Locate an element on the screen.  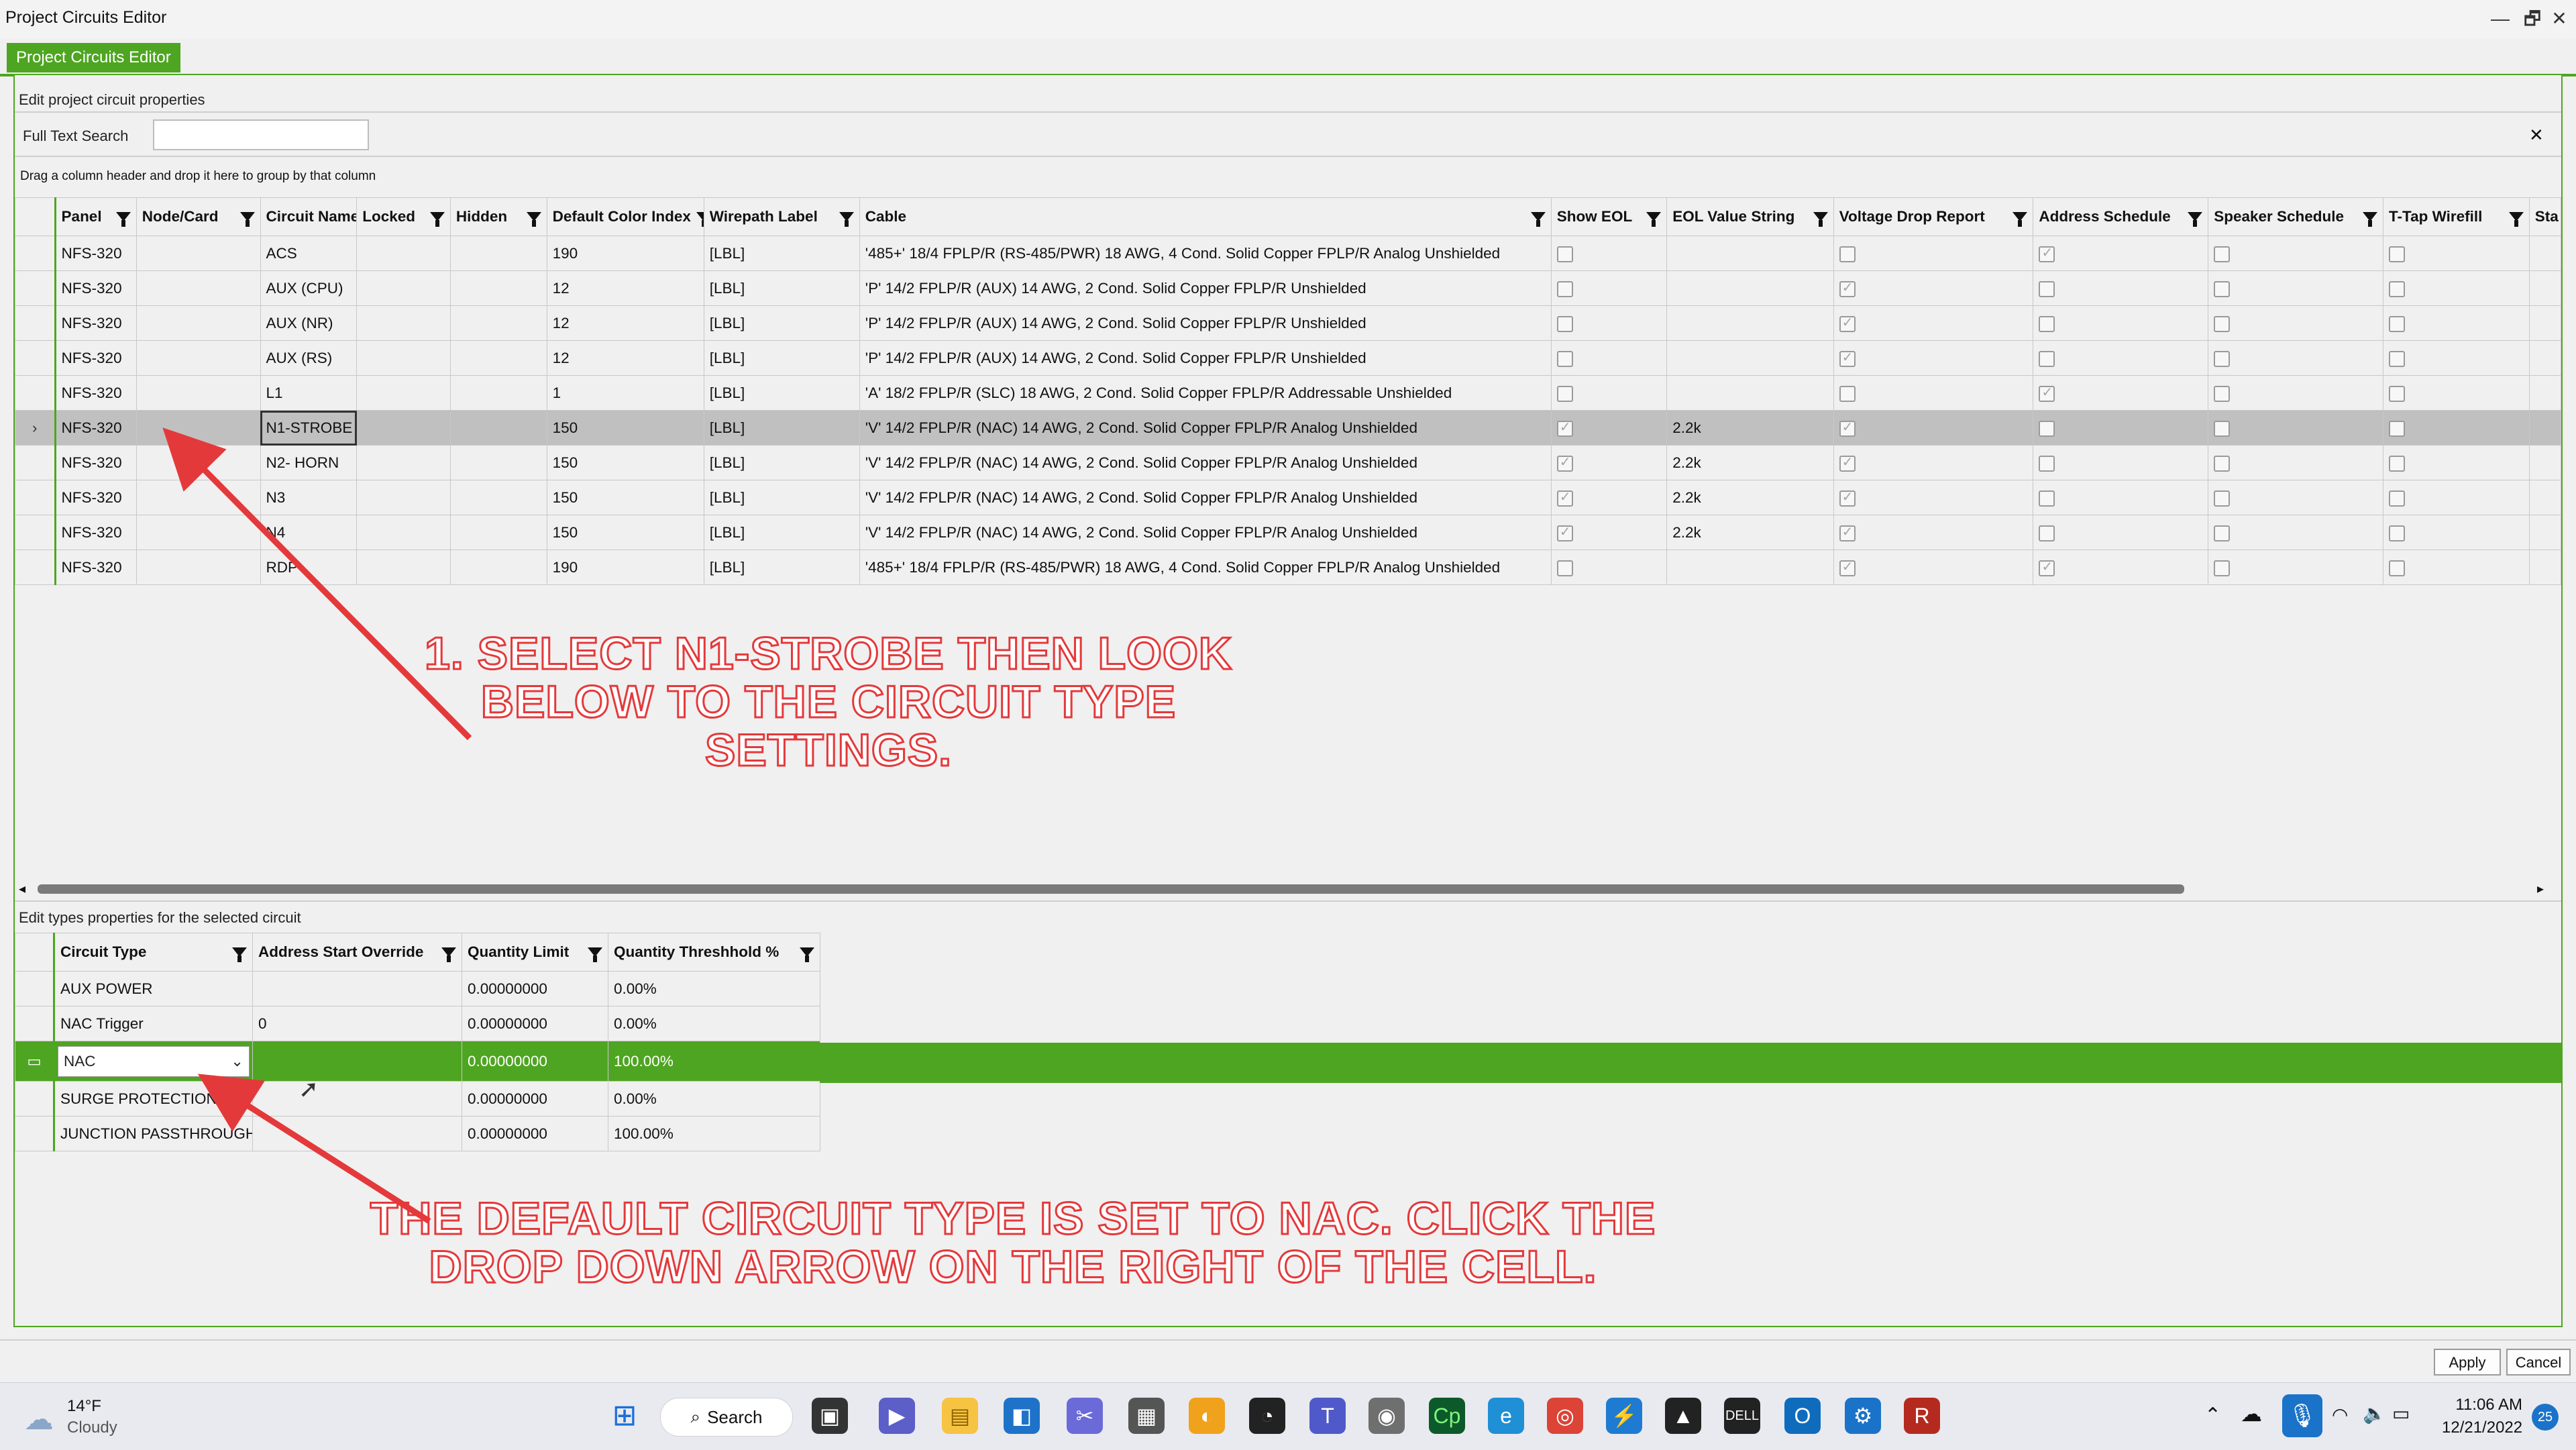
microphone-icon: 🎙 is located at coordinates (2302, 1415).